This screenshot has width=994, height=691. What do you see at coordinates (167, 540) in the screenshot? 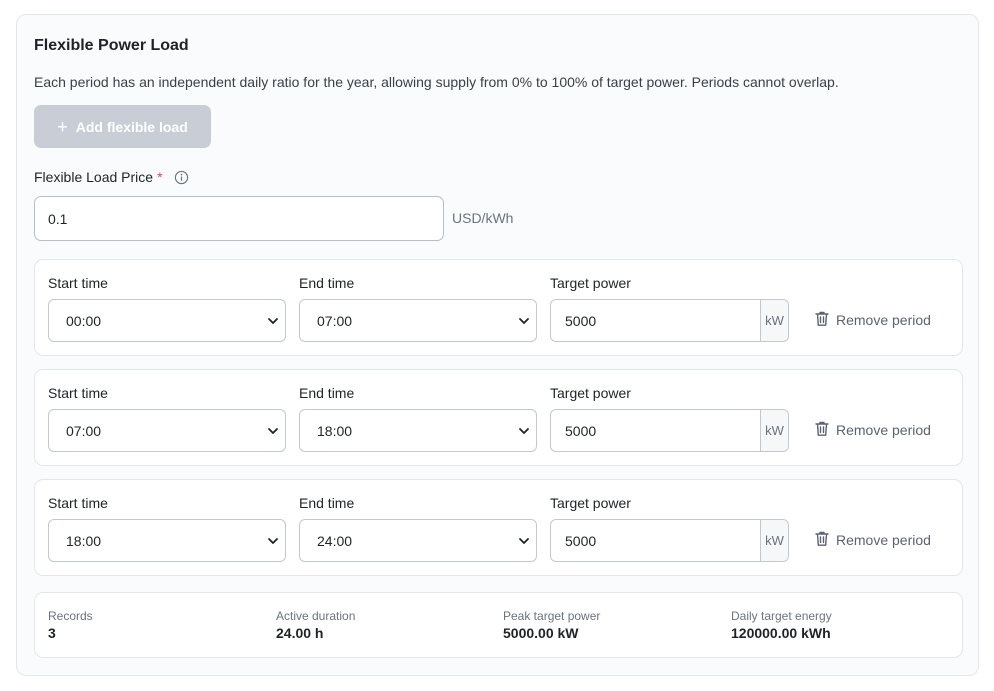
I see `start-time-select: 18:00` at bounding box center [167, 540].